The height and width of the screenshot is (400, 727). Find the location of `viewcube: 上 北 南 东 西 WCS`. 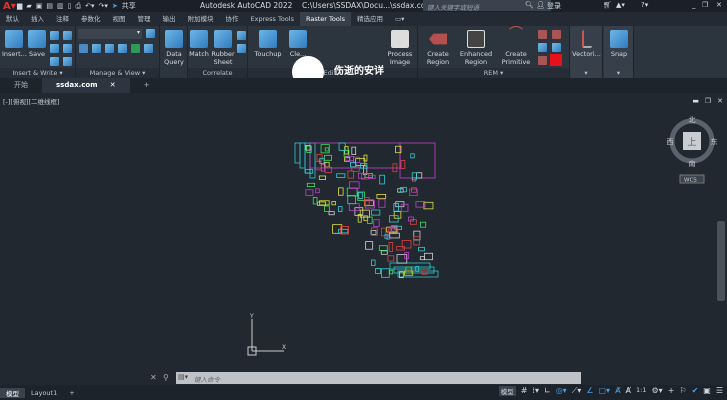

viewcube: 上 北 南 东 西 WCS is located at coordinates (694, 153).